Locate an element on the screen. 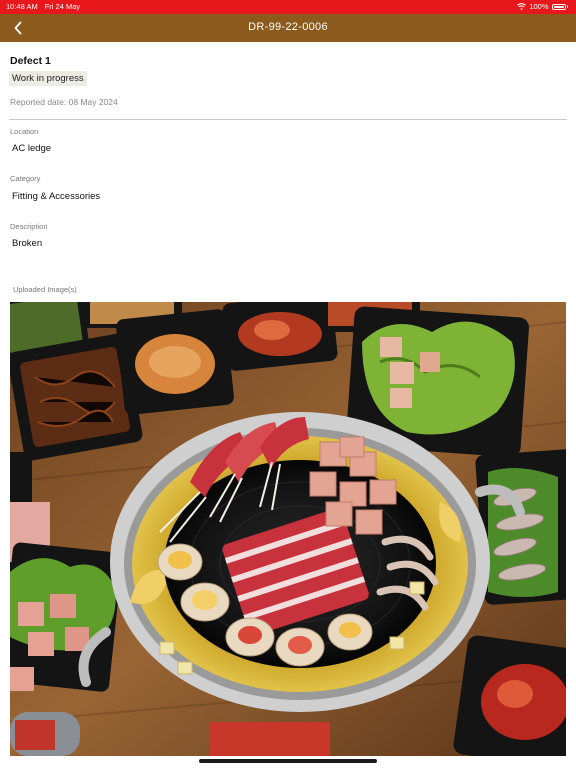 The image size is (576, 768). divider is located at coordinates (288, 119).